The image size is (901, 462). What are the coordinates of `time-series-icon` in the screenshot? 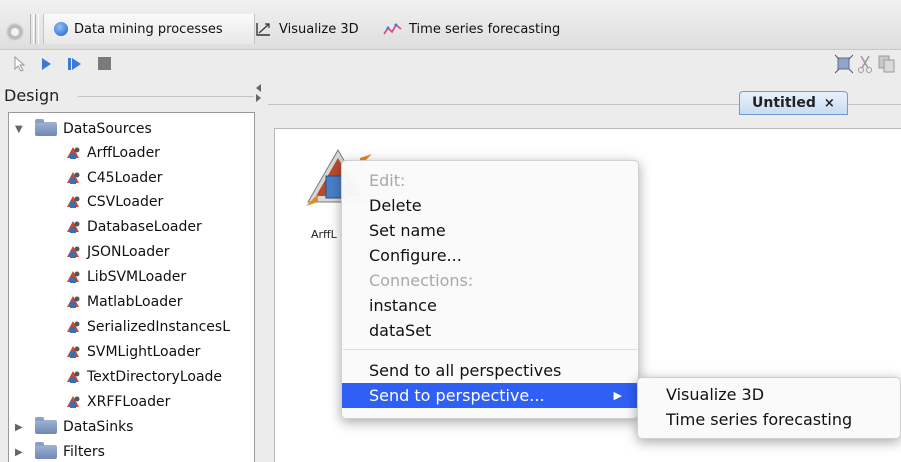 It's located at (392, 29).